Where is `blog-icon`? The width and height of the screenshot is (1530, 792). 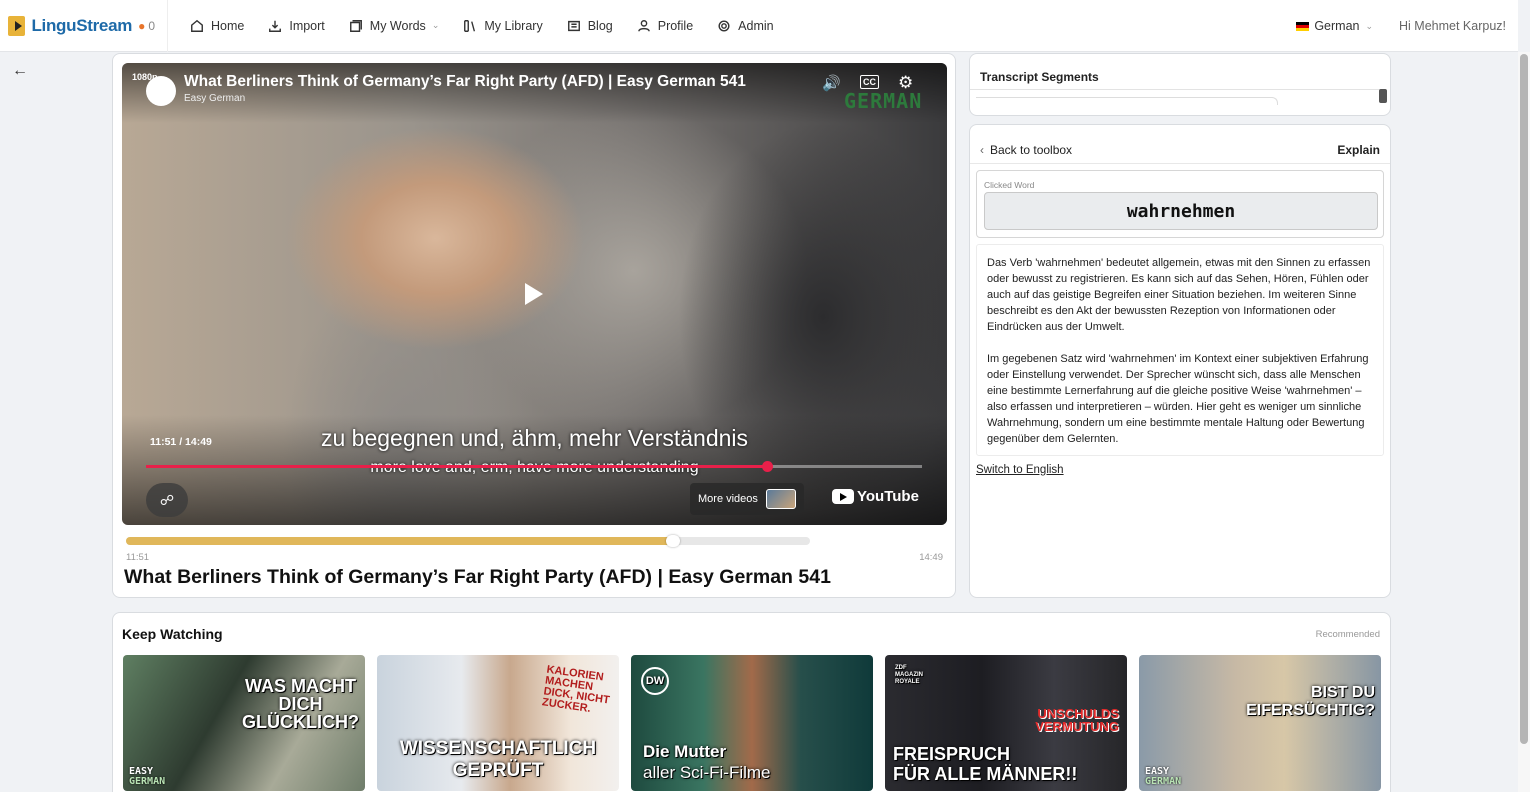 blog-icon is located at coordinates (573, 25).